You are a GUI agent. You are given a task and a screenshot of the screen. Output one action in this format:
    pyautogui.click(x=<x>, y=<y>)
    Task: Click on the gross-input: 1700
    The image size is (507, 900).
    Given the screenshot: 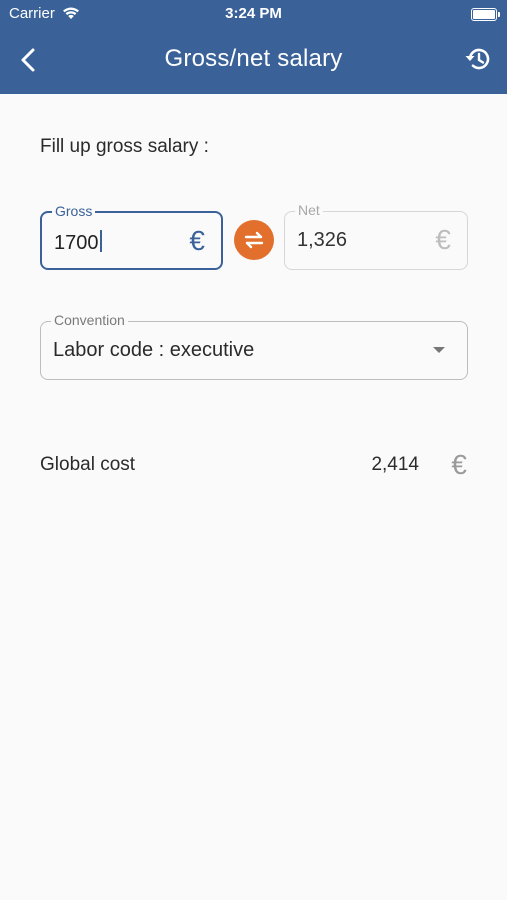 What is the action you would take?
    pyautogui.click(x=78, y=242)
    